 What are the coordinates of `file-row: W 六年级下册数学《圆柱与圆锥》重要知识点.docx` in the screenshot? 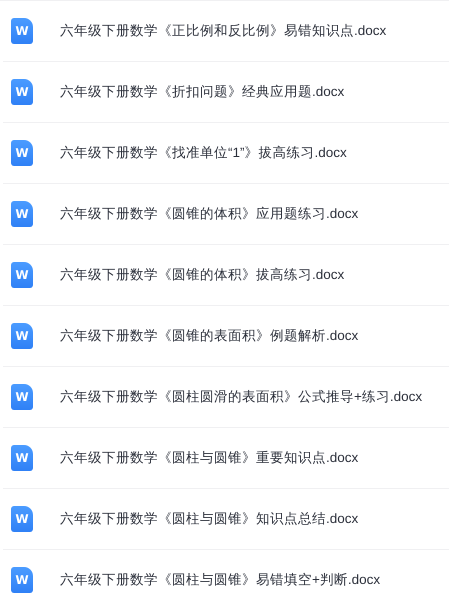 It's located at (226, 458).